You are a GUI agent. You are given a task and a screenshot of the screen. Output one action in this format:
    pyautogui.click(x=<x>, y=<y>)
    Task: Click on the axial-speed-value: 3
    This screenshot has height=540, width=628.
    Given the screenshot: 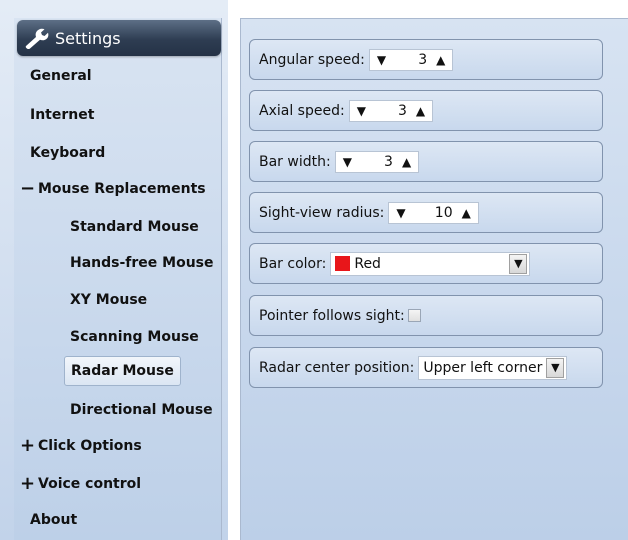 What is the action you would take?
    pyautogui.click(x=391, y=111)
    